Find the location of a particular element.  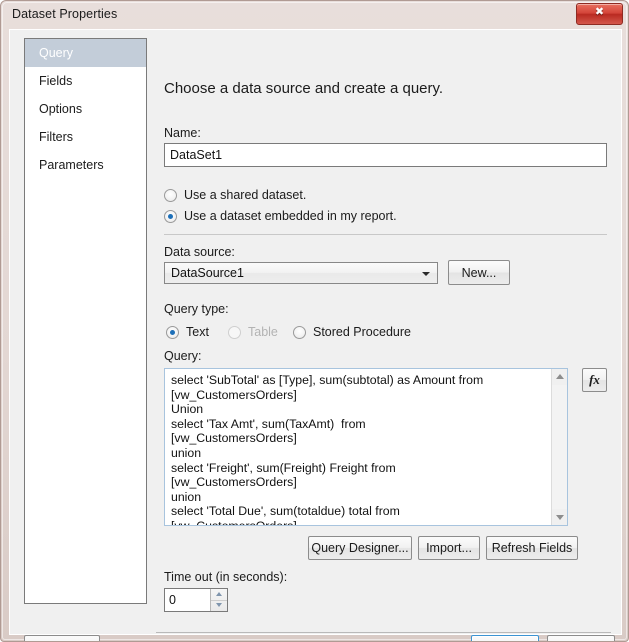

stepper-down-icon is located at coordinates (219, 605).